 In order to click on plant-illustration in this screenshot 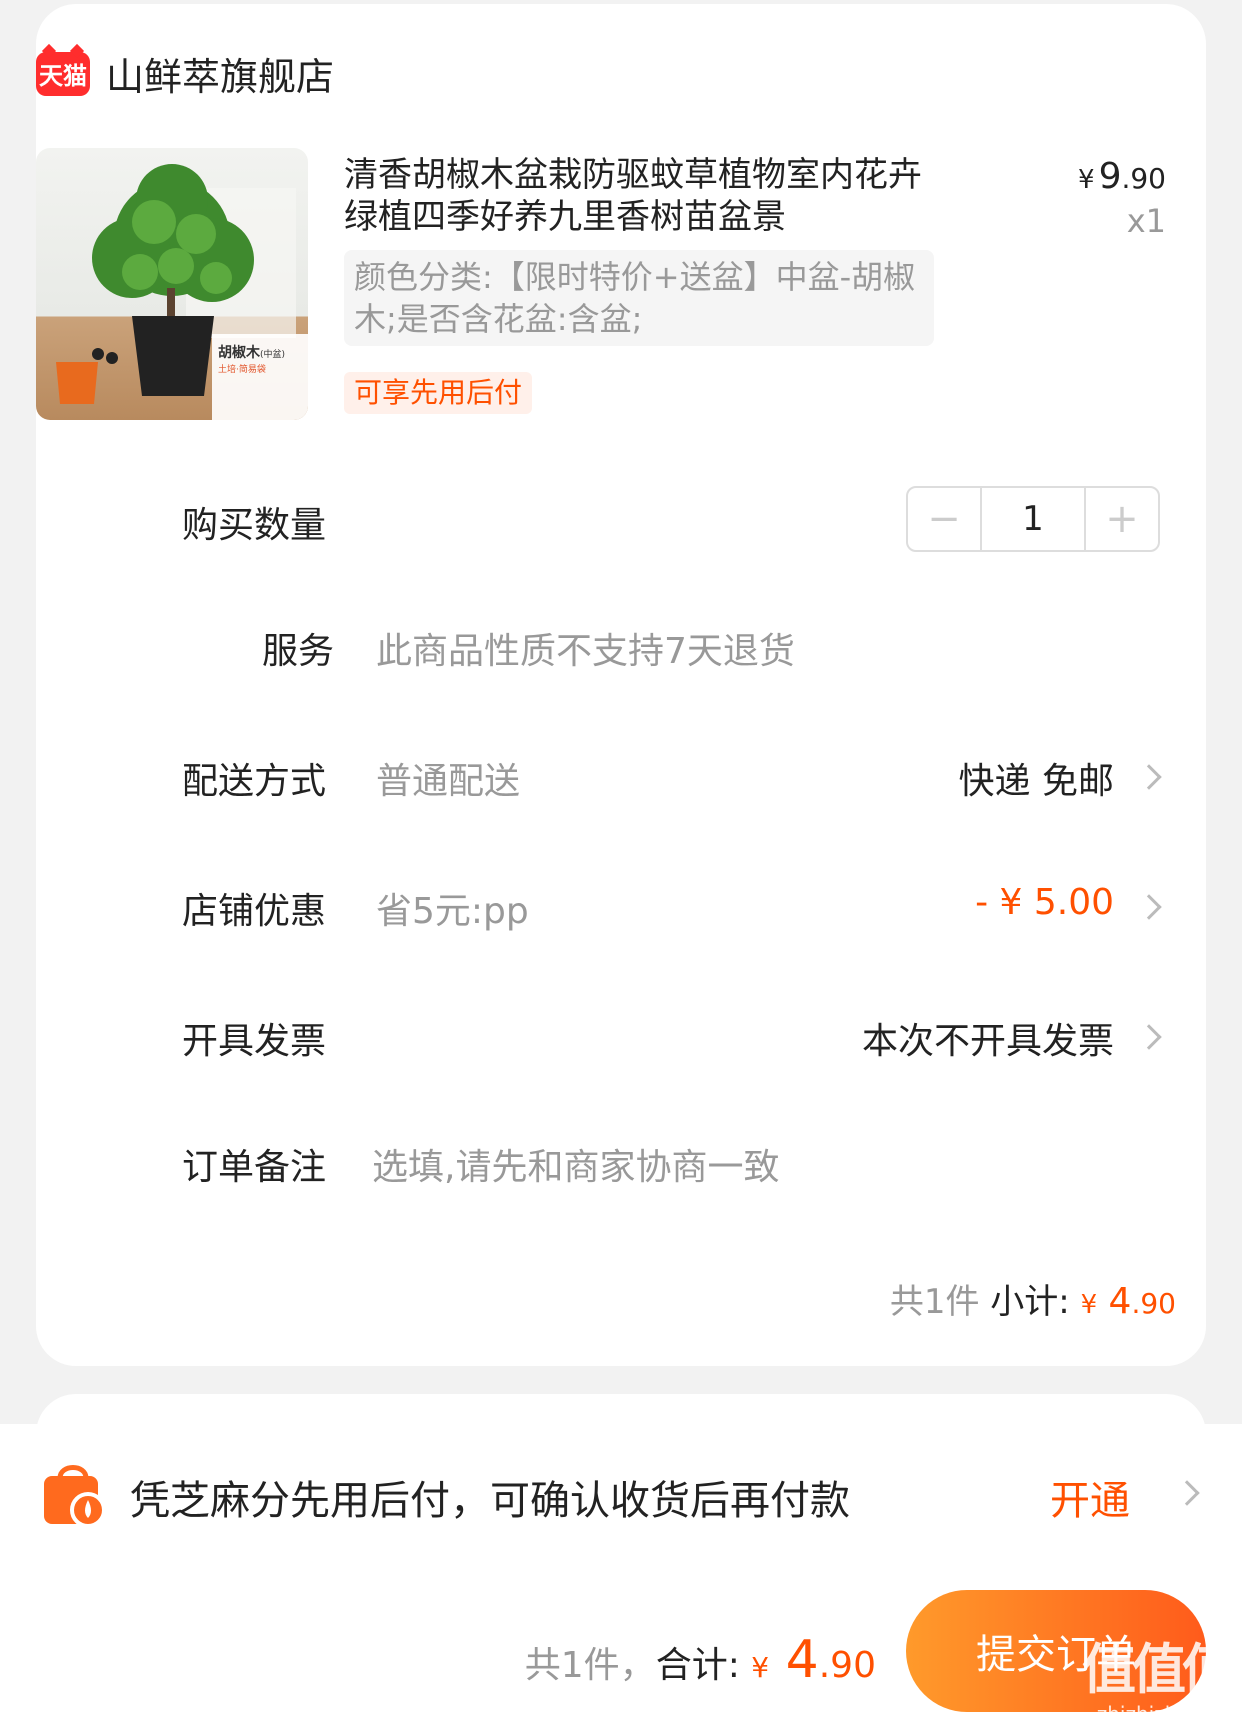, I will do `click(182, 292)`.